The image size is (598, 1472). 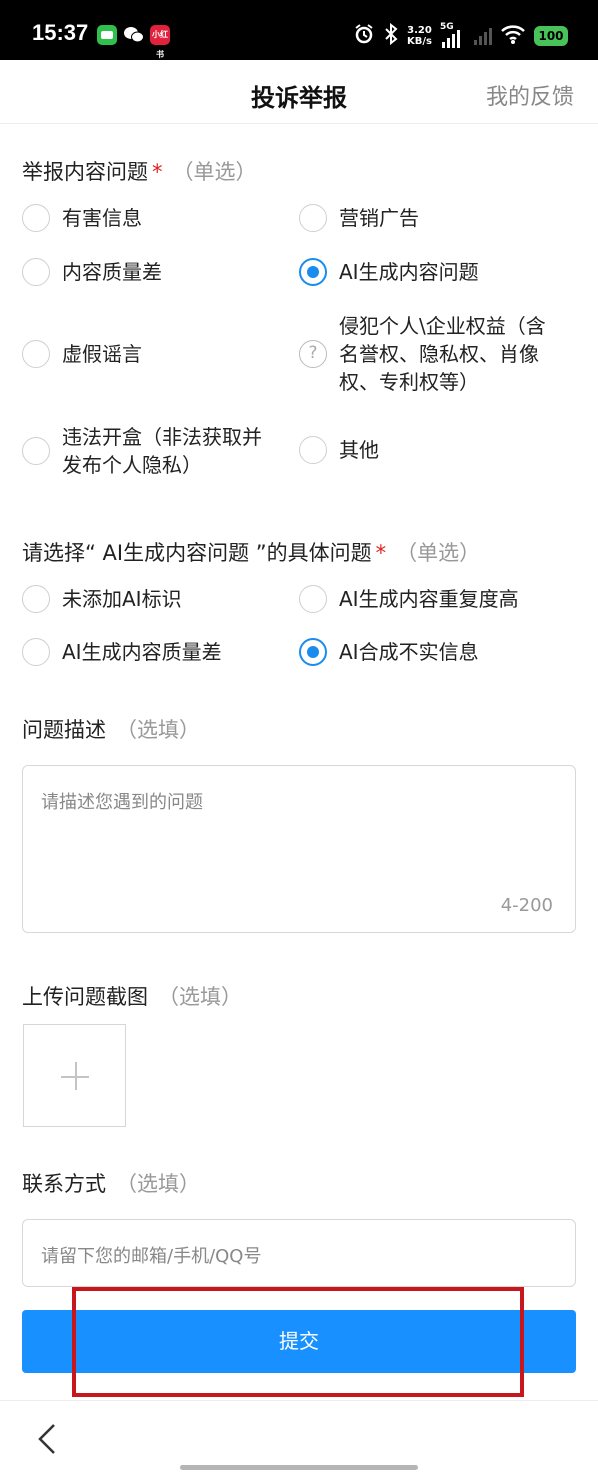 I want to click on option-other: 其他, so click(x=339, y=450).